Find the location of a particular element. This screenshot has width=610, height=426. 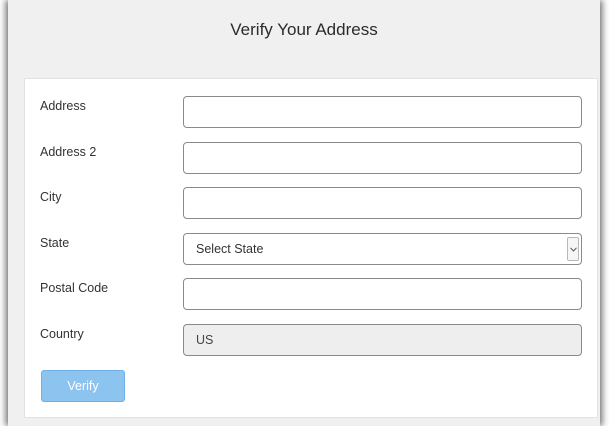

address2-row: Address 2 is located at coordinates (311, 158).